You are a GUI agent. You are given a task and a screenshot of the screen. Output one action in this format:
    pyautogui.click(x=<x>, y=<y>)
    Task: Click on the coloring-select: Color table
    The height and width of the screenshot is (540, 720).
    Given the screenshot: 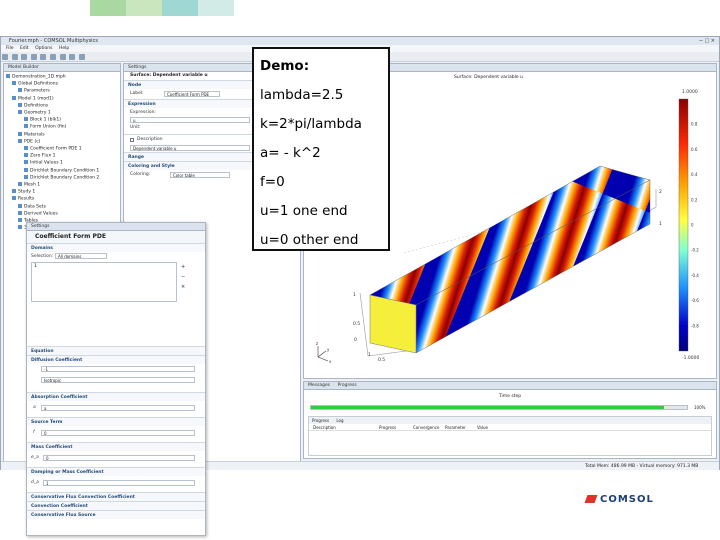 What is the action you would take?
    pyautogui.click(x=200, y=175)
    